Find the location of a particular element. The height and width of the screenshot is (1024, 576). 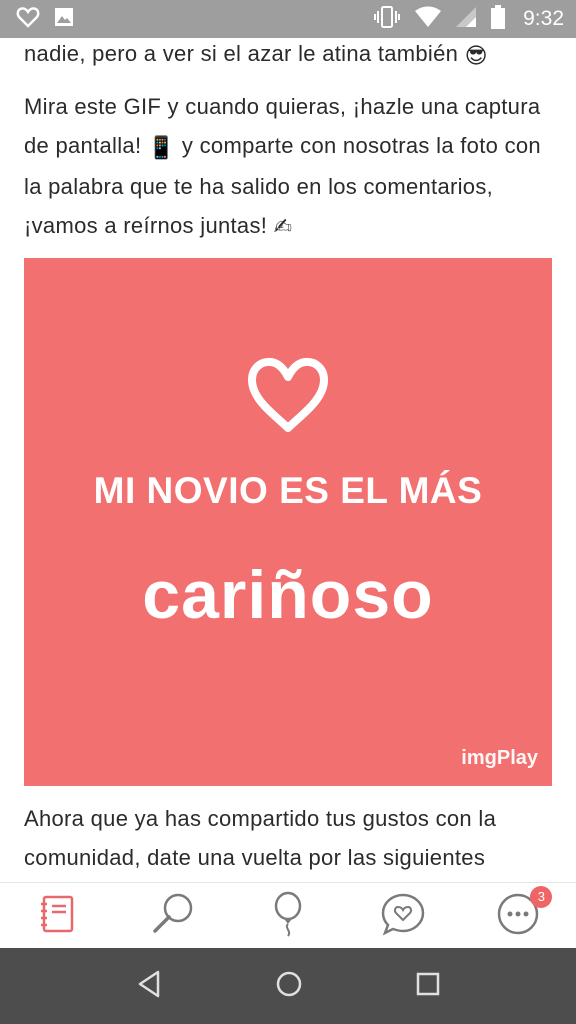

home-button is located at coordinates (289, 986).